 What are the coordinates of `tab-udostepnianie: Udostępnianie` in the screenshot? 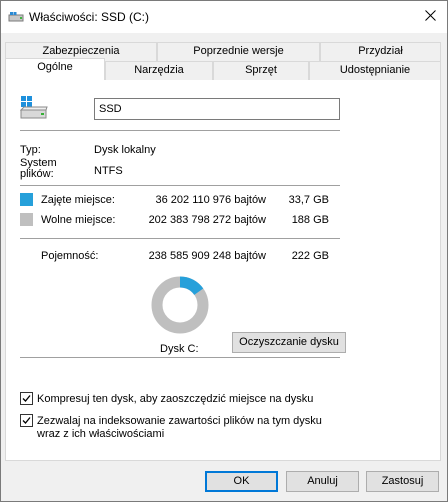 It's located at (375, 70).